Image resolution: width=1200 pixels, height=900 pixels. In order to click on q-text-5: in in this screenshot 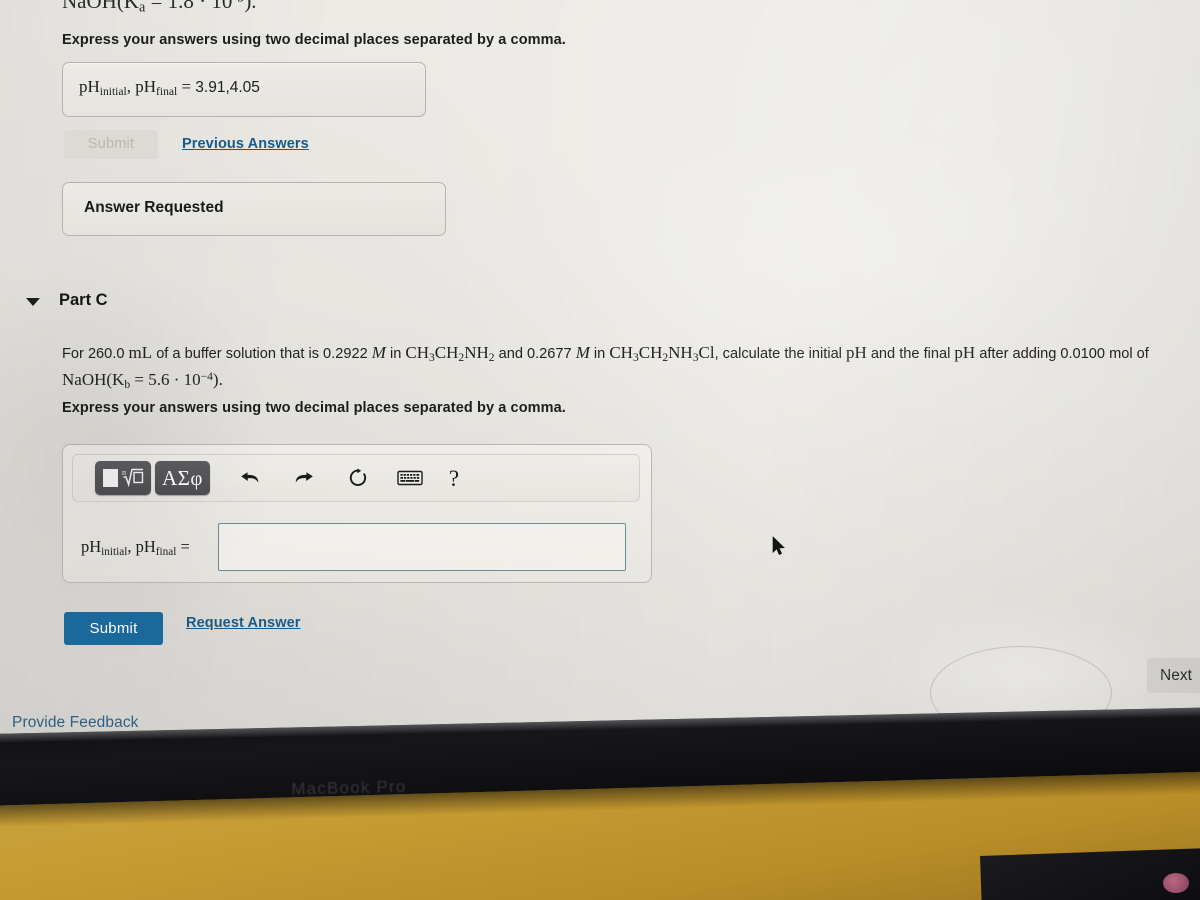, I will do `click(599, 354)`.